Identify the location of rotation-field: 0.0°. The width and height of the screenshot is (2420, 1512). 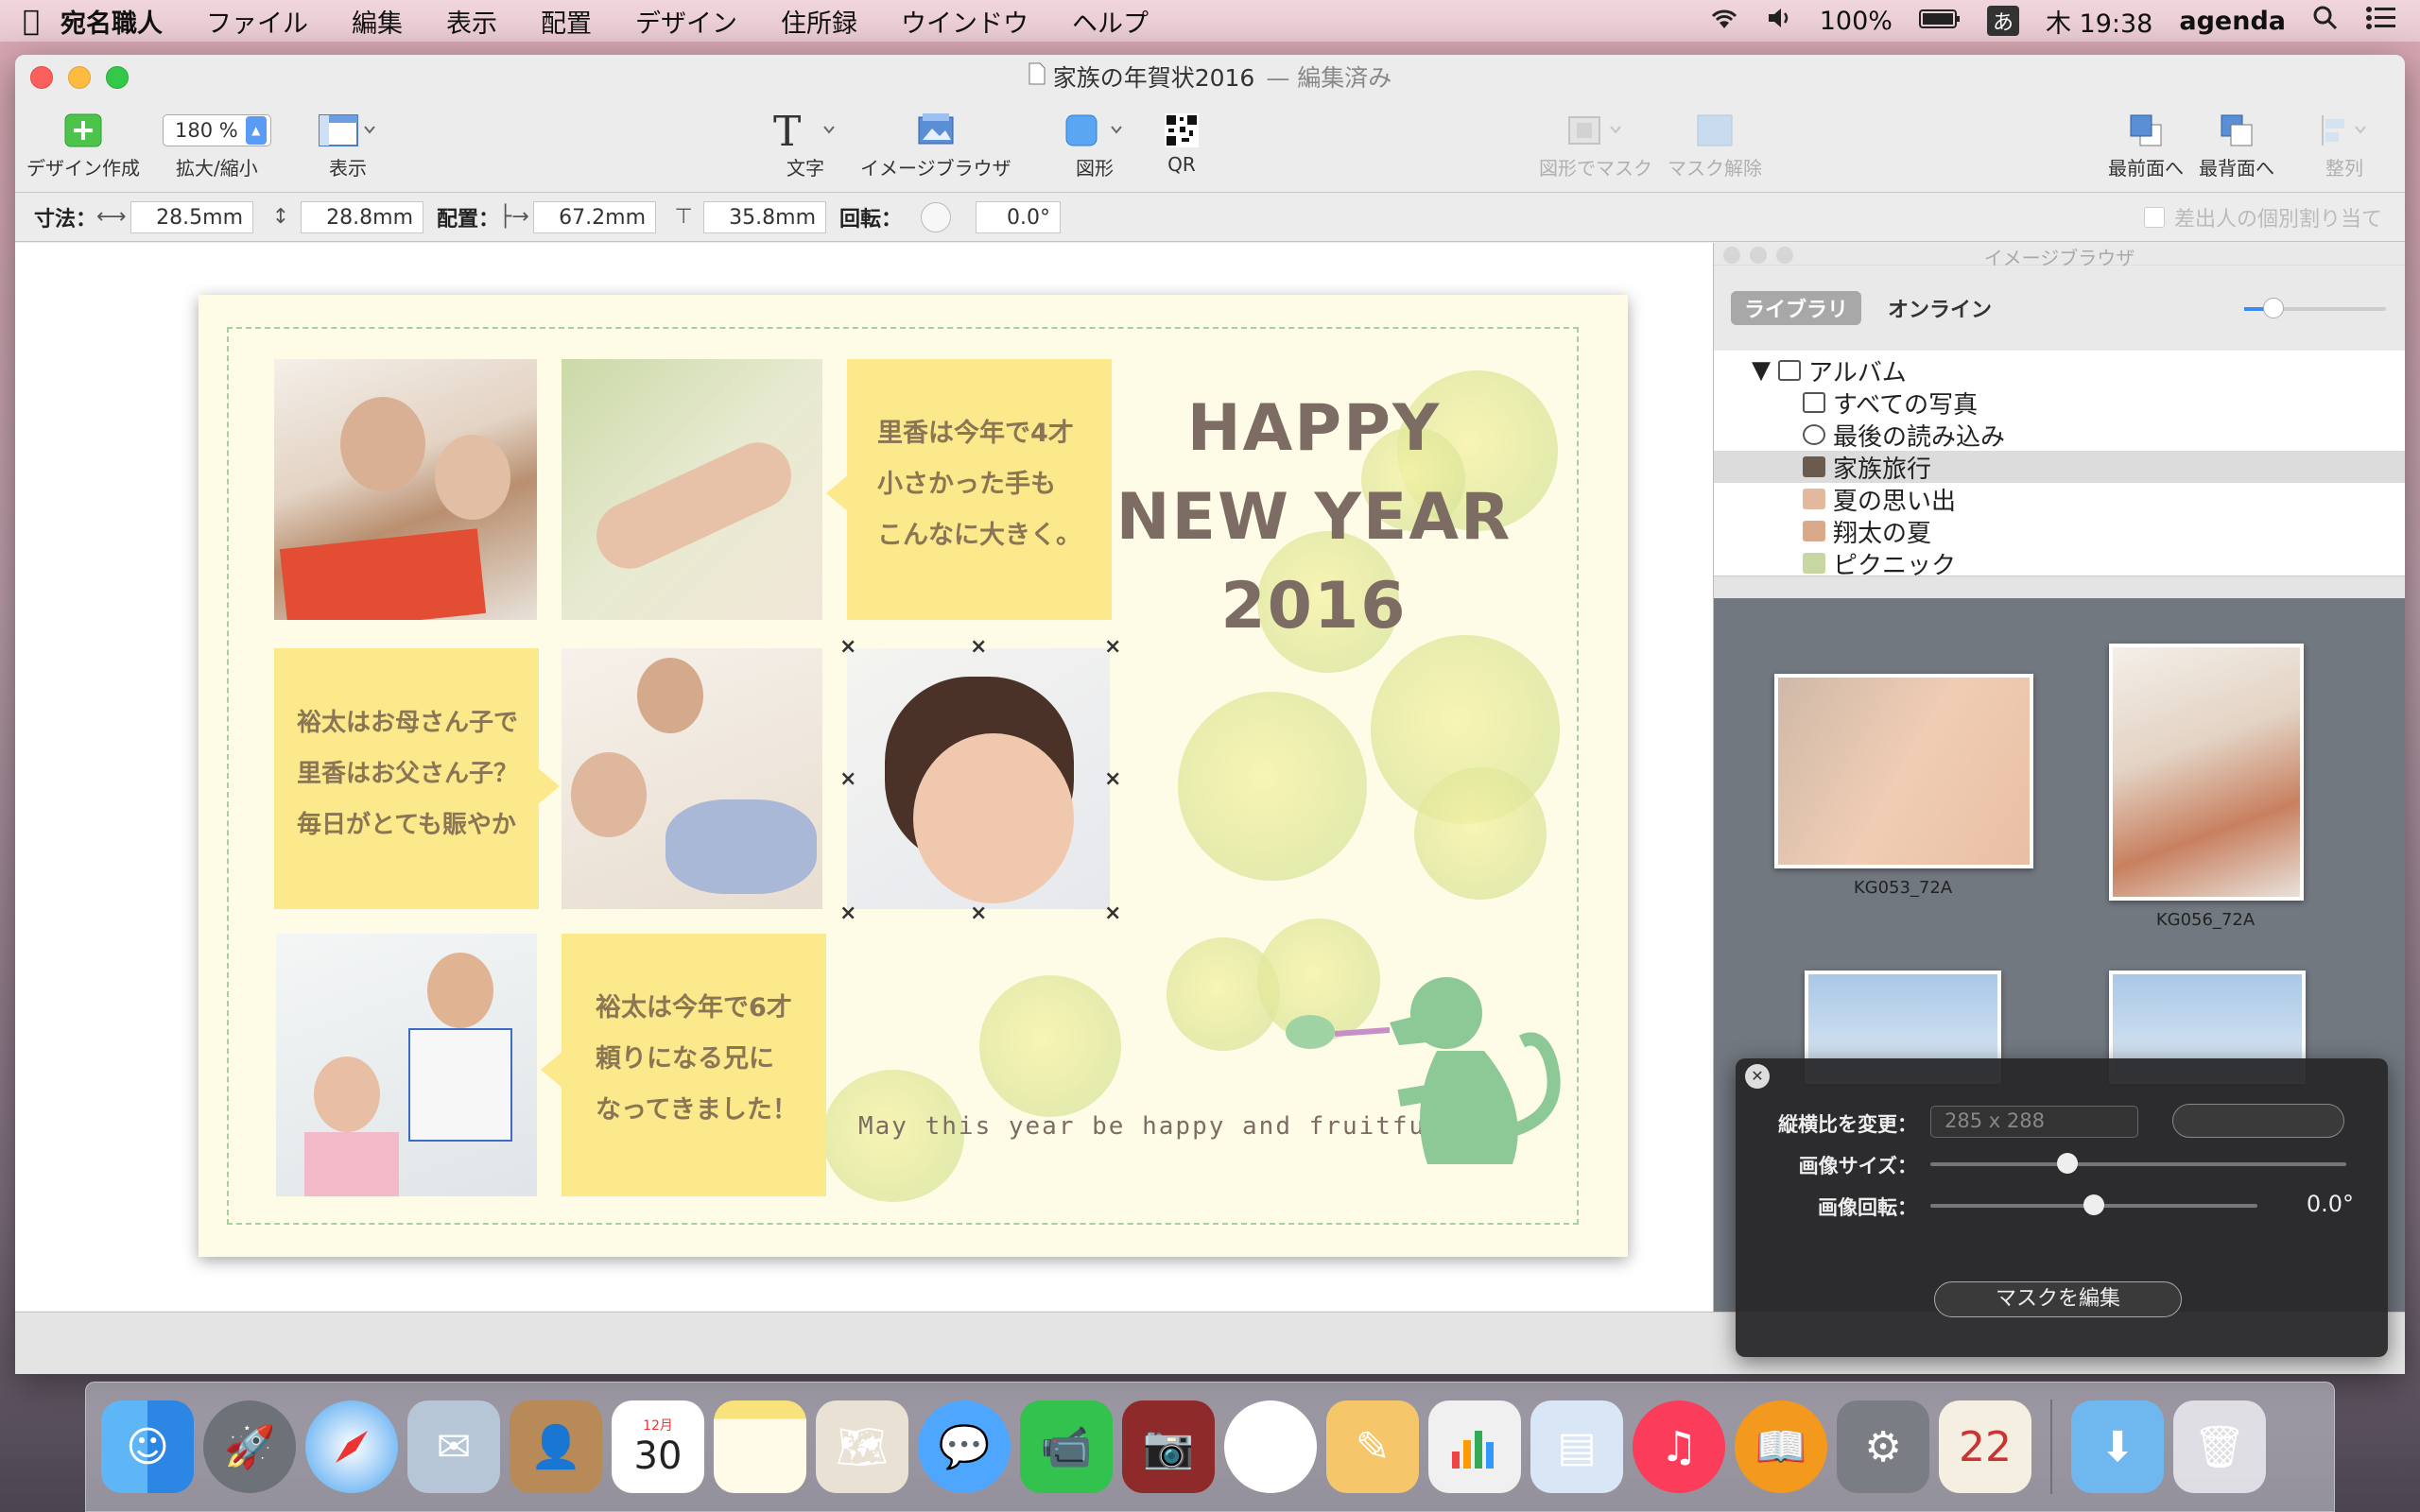
(1019, 216).